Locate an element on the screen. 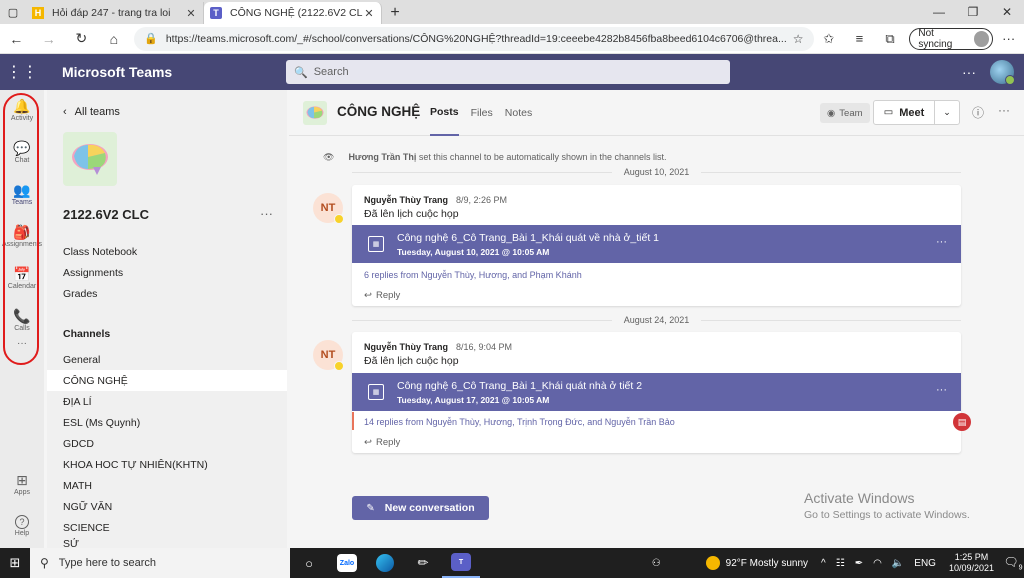  info-icon: ⓘ is located at coordinates (978, 112).